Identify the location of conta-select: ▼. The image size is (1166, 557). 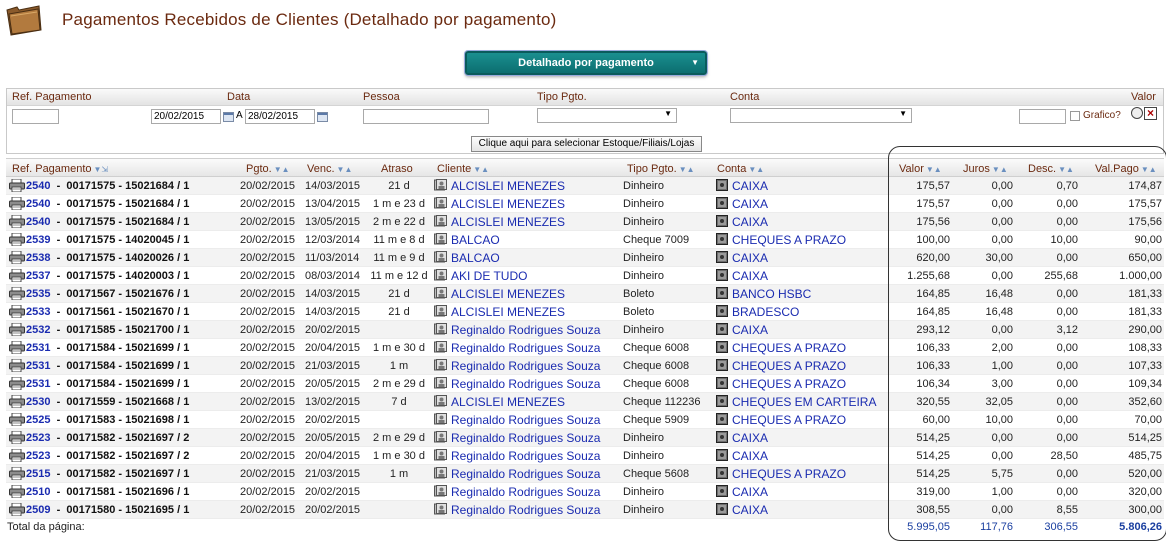
(821, 115).